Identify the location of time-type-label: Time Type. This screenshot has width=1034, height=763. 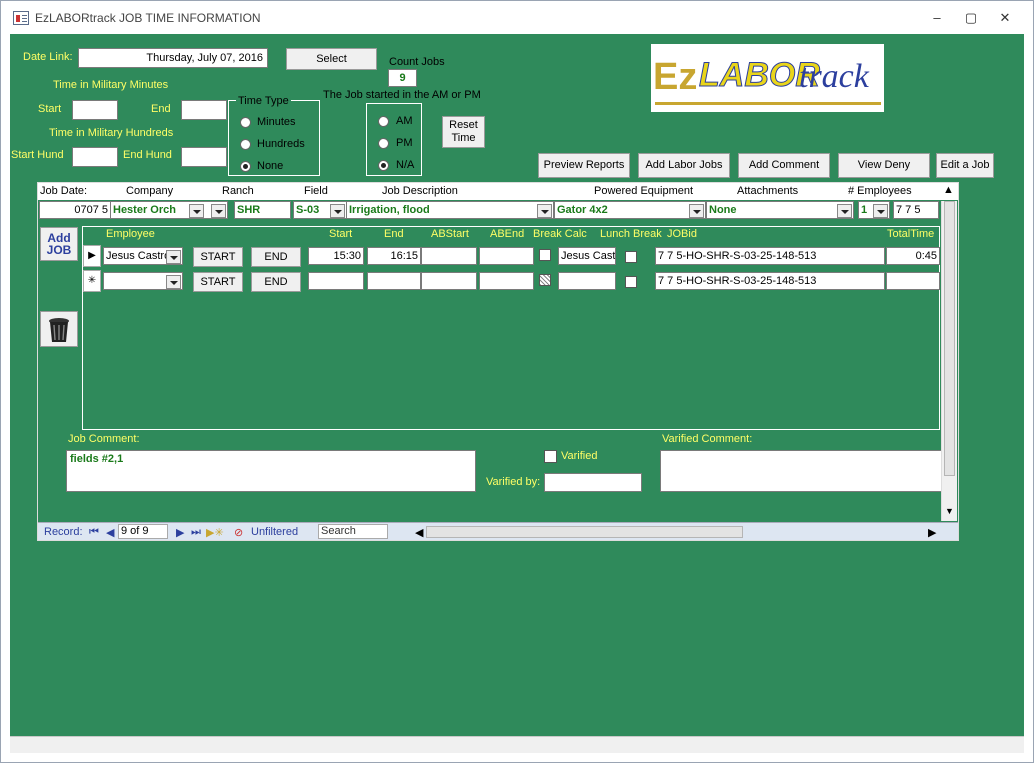
(263, 101).